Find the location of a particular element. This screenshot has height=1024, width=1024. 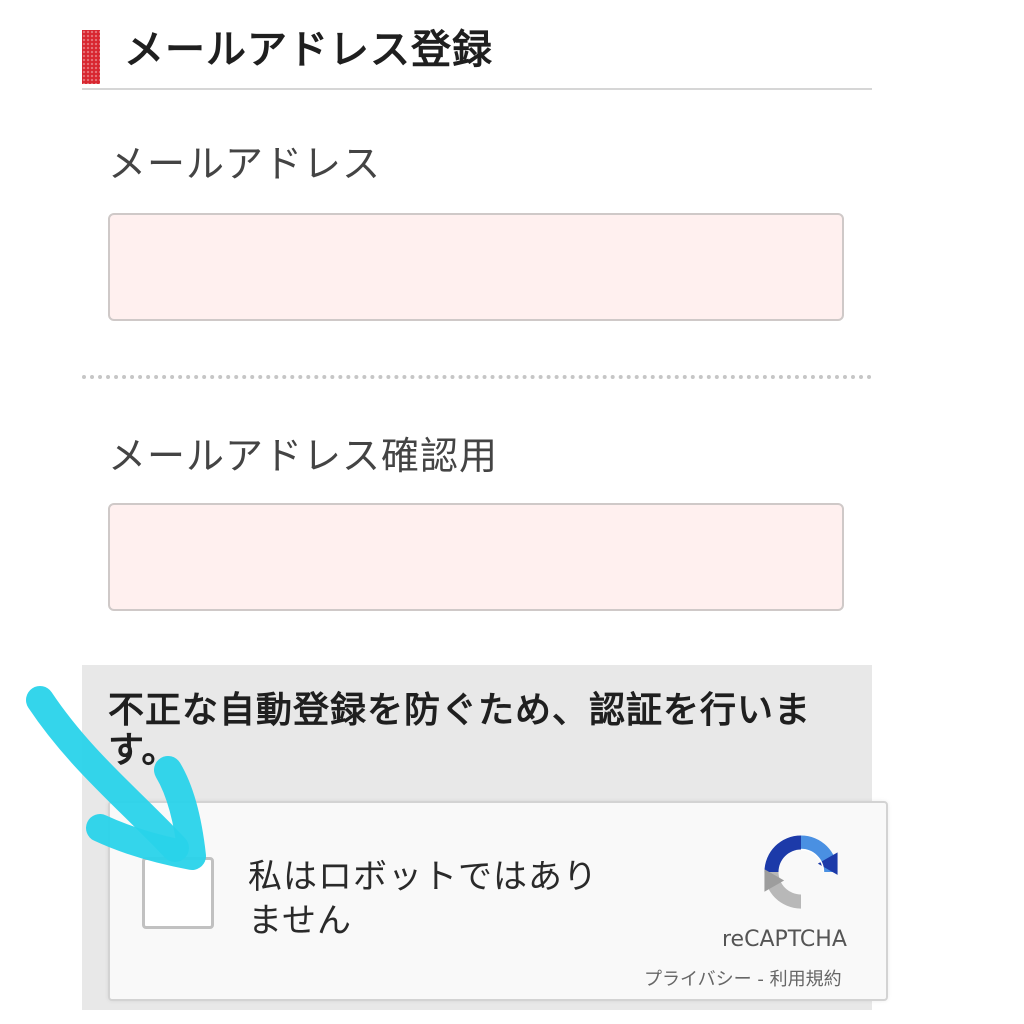

section-header: メールアドレス登録 is located at coordinates (477, 57).